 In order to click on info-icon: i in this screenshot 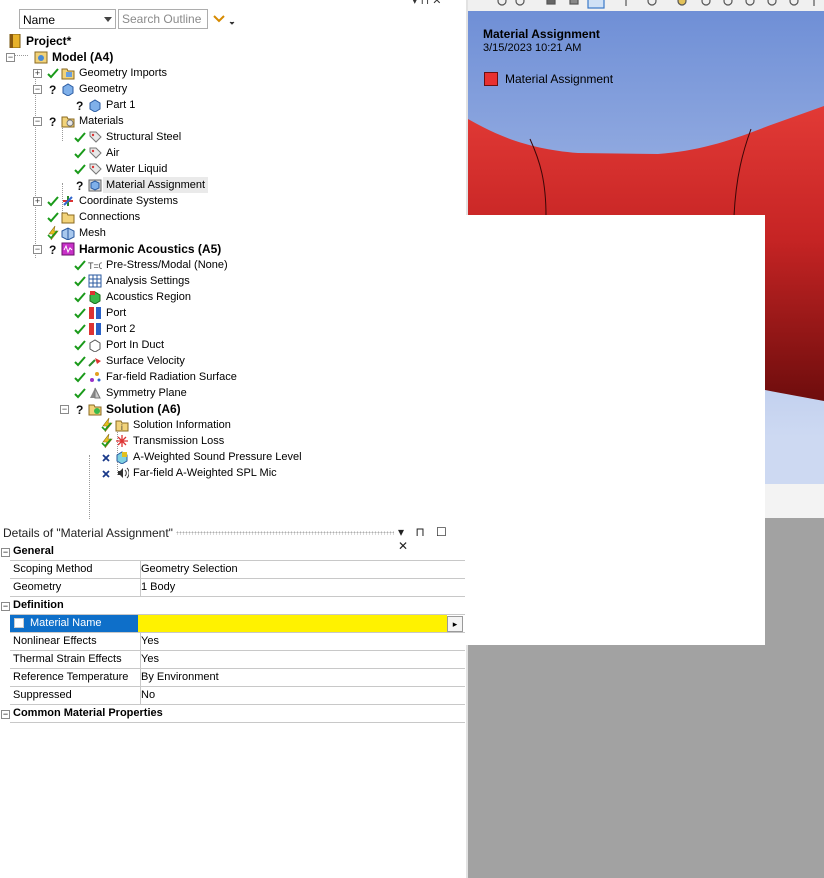, I will do `click(122, 426)`.